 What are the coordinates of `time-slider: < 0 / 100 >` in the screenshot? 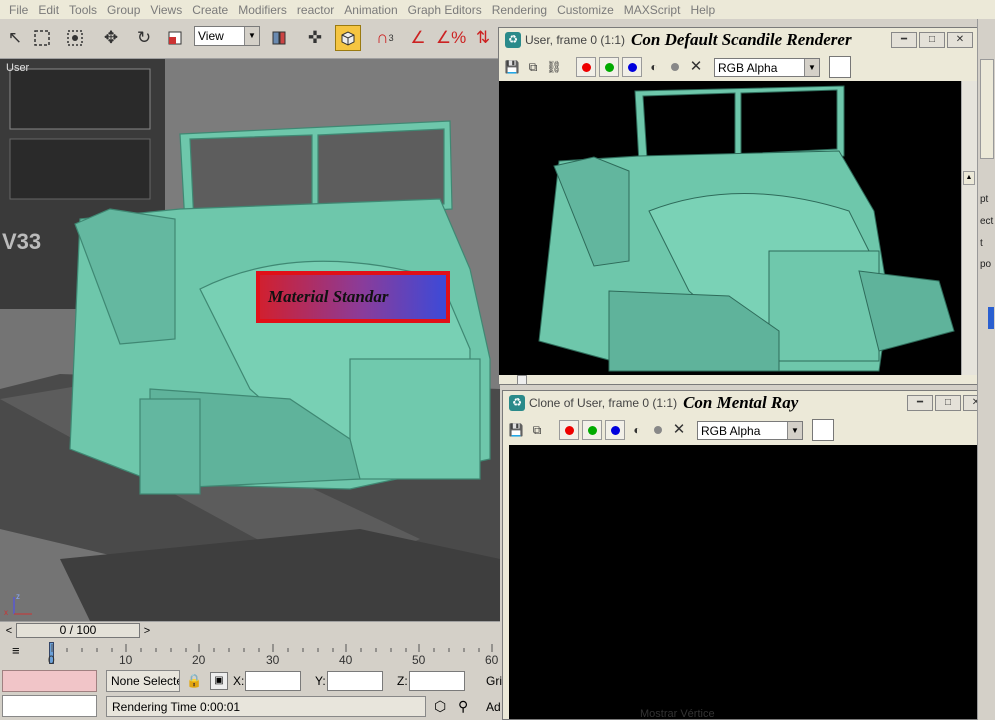 It's located at (250, 630).